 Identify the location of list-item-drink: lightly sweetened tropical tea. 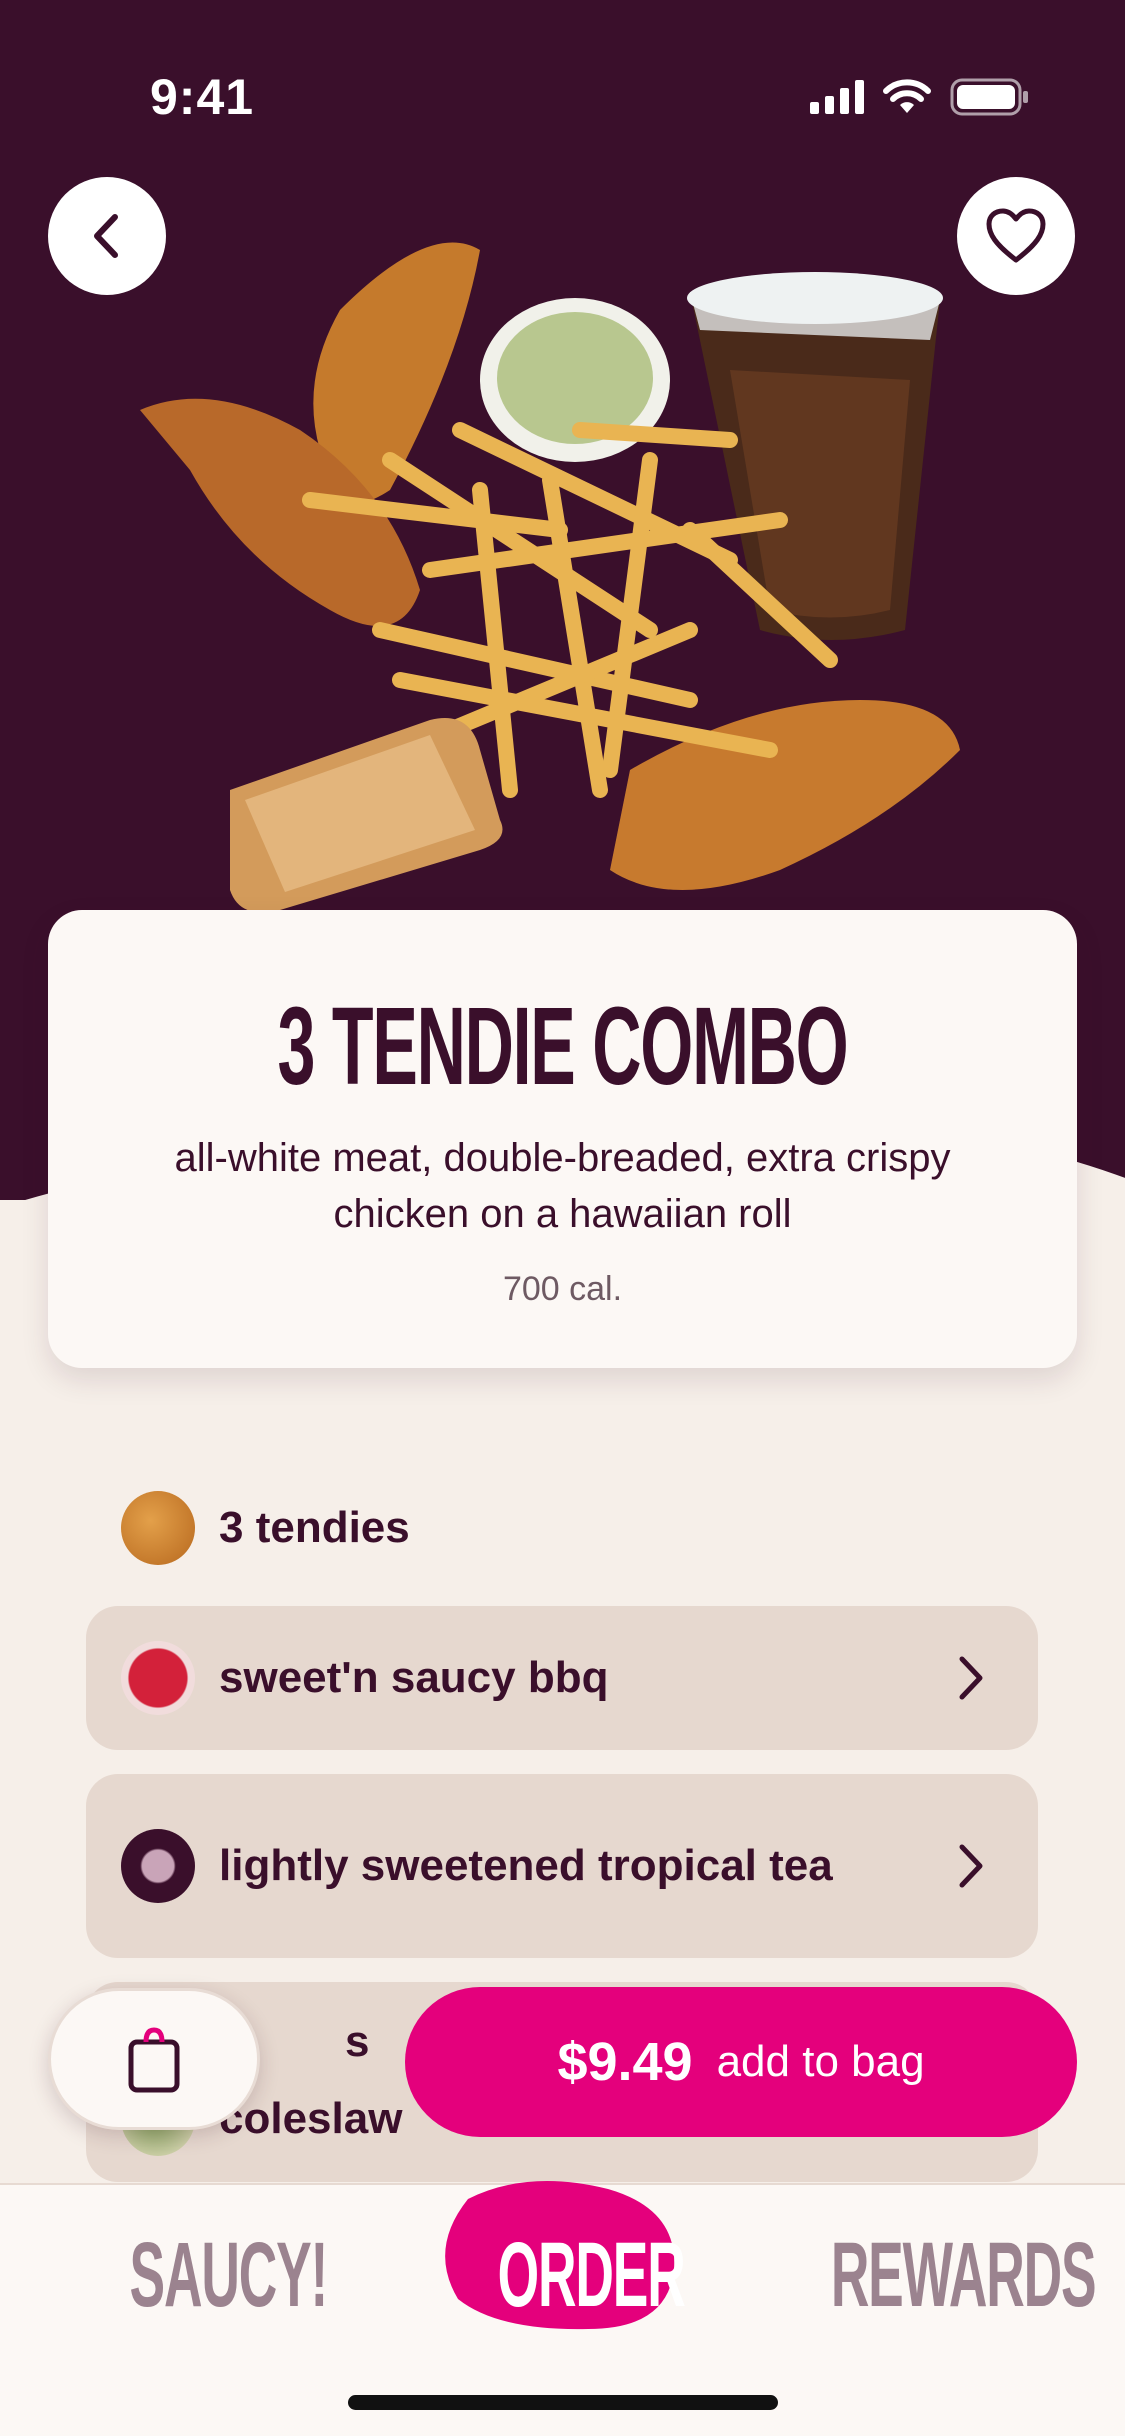
(562, 1866).